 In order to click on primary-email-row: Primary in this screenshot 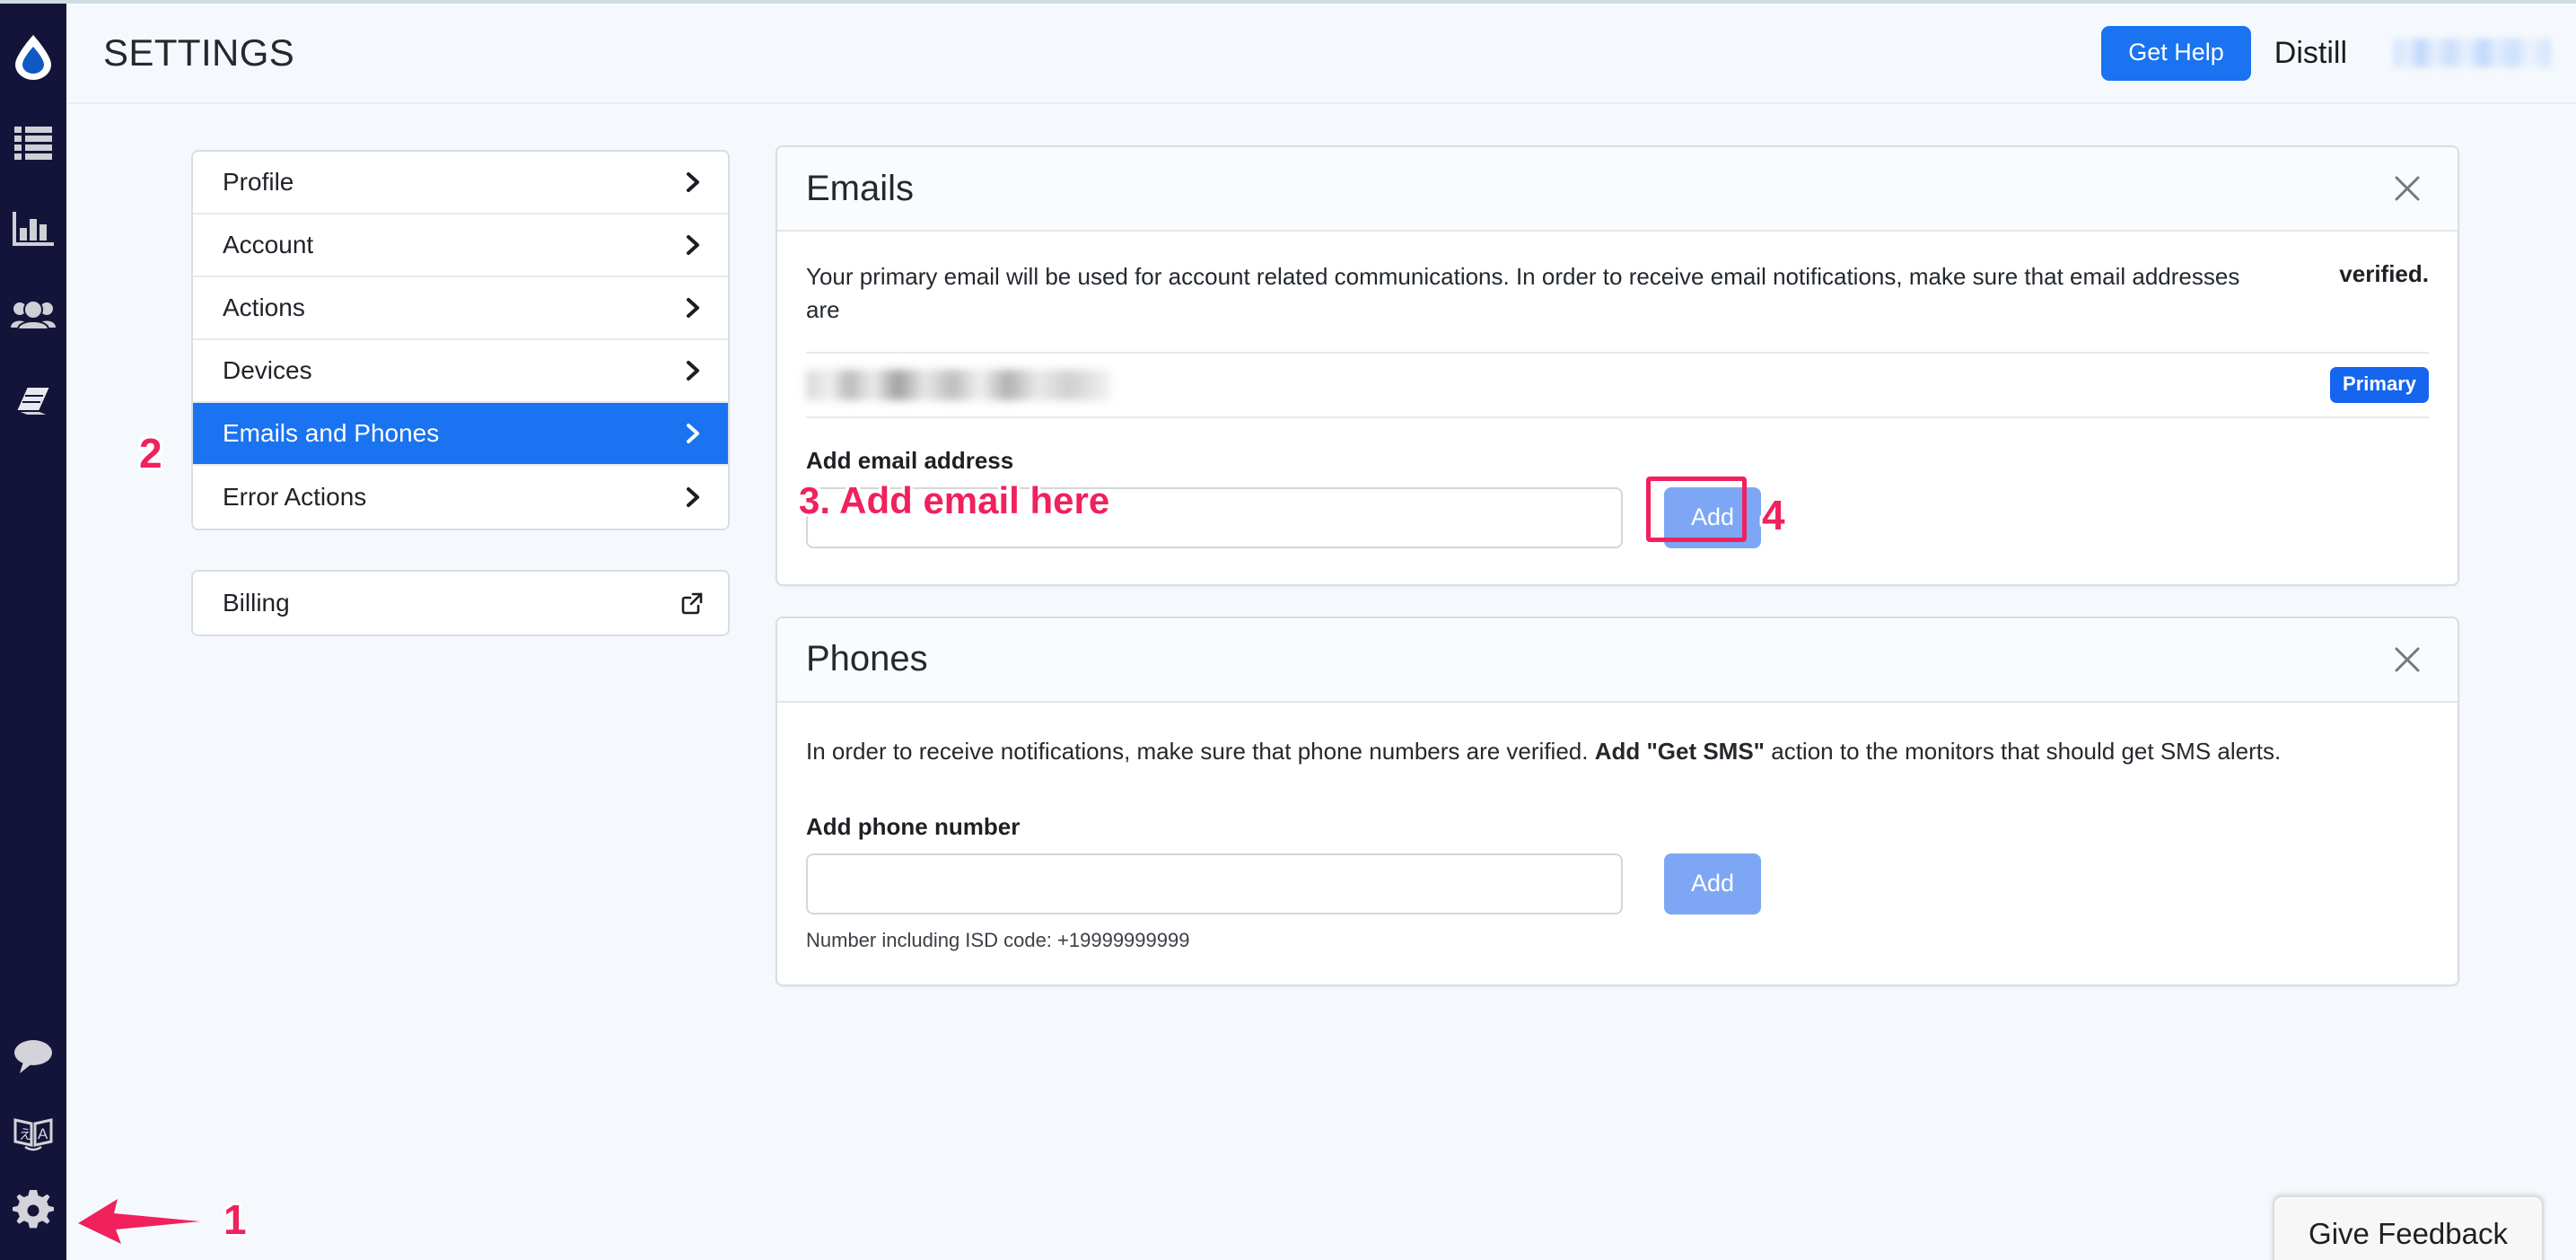, I will do `click(1617, 385)`.